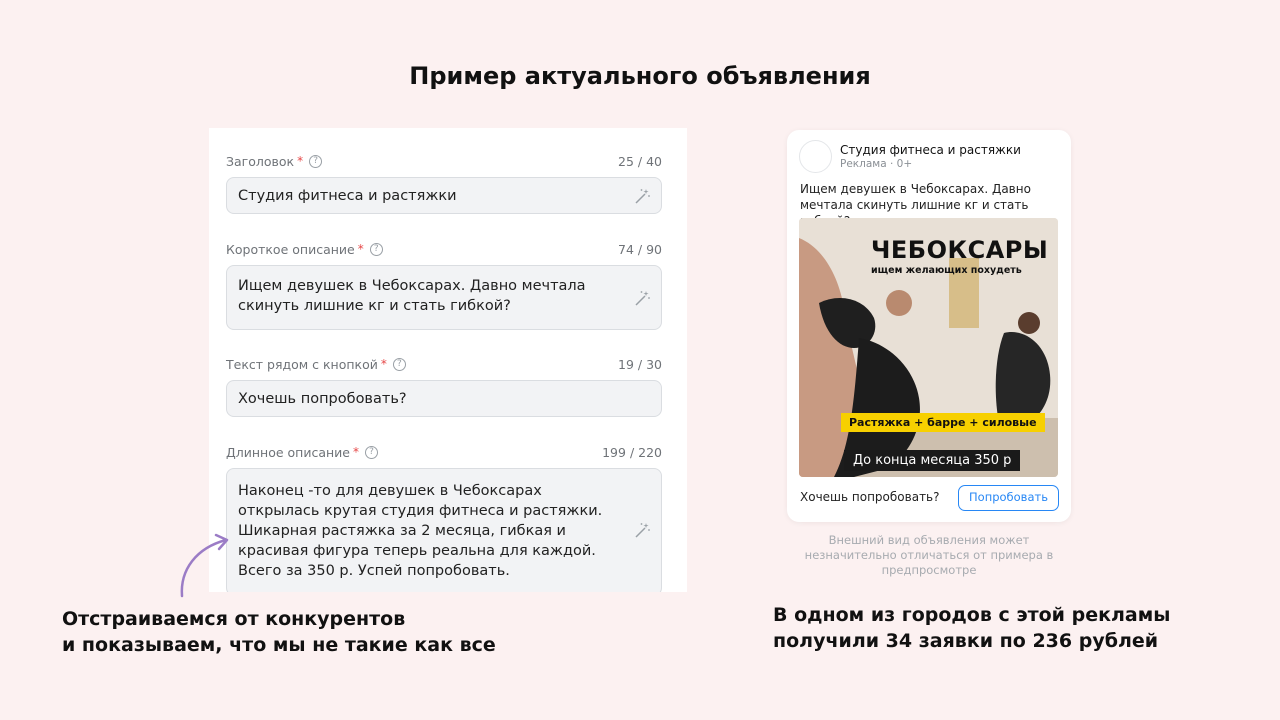 This screenshot has height=720, width=1280. What do you see at coordinates (279, 645) in the screenshot?
I see `caption-line: и показываем, что мы не такие как все` at bounding box center [279, 645].